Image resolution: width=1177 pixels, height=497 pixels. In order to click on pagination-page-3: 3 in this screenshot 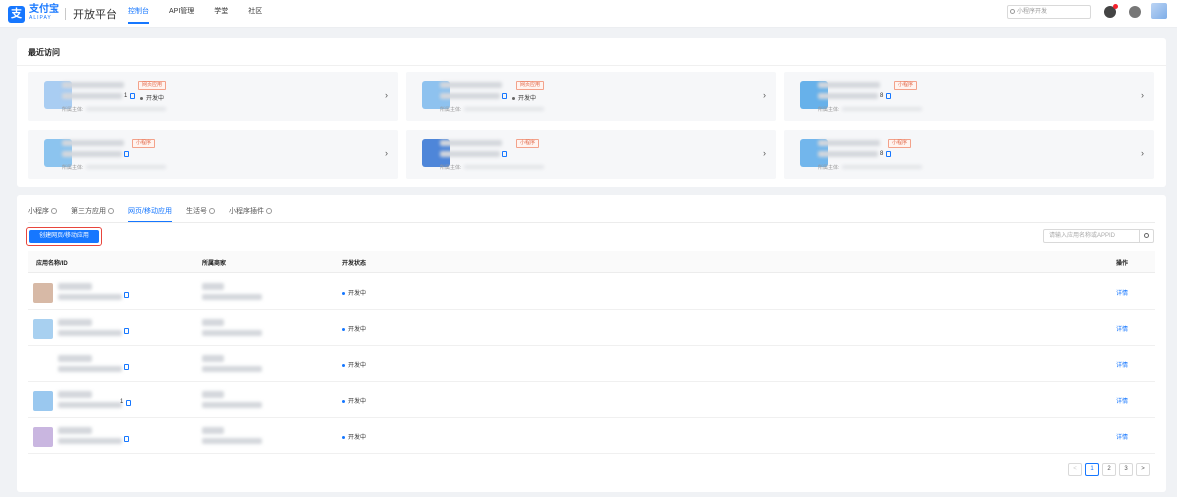, I will do `click(1126, 469)`.